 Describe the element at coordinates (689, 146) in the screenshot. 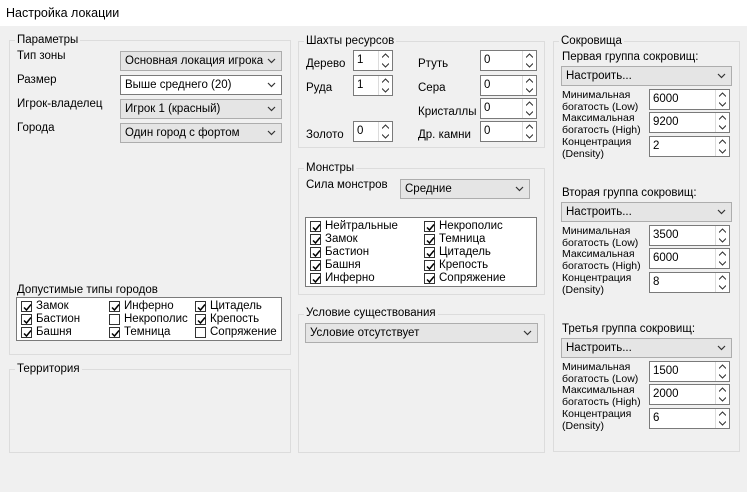

I see `treasure-density-spinner: 2` at that location.